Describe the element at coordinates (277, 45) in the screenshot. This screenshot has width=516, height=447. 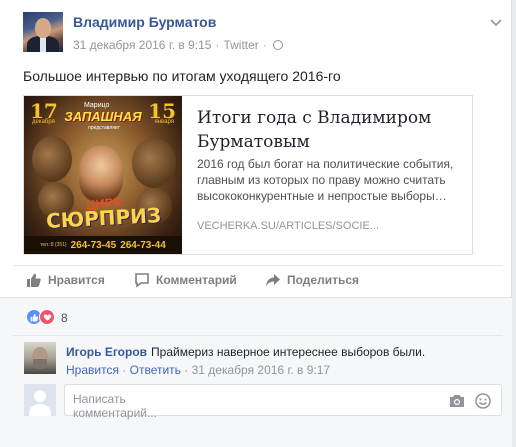
I see `globe-icon` at that location.